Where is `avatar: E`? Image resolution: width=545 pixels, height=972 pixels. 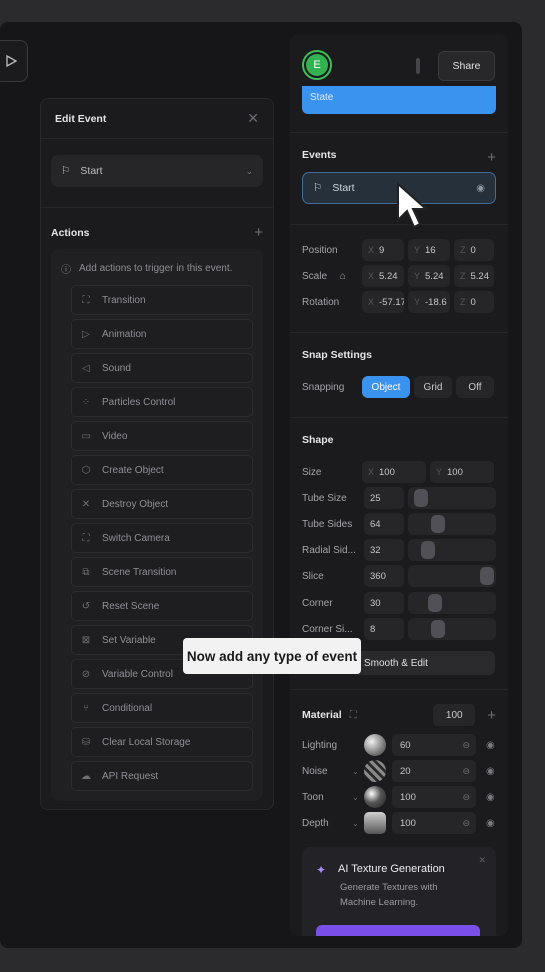
avatar: E is located at coordinates (317, 65).